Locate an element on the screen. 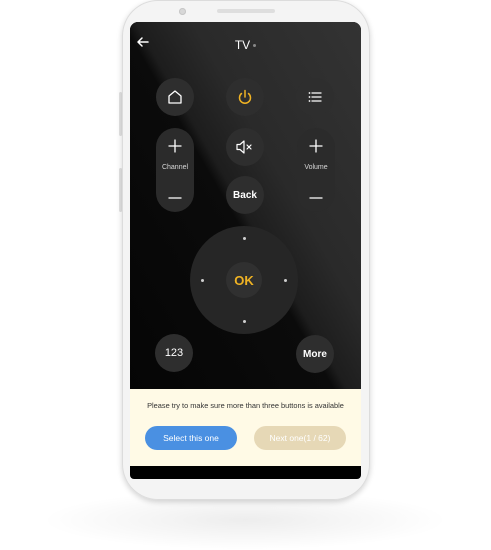  ok-button: OK is located at coordinates (244, 280).